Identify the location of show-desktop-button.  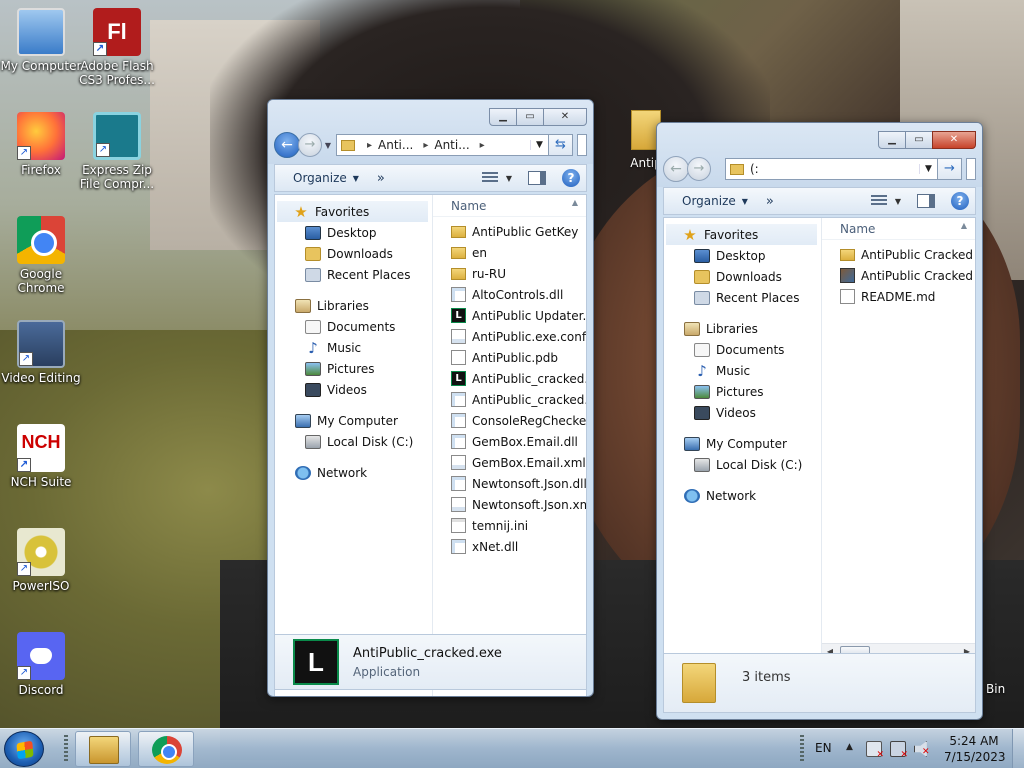
(1018, 748).